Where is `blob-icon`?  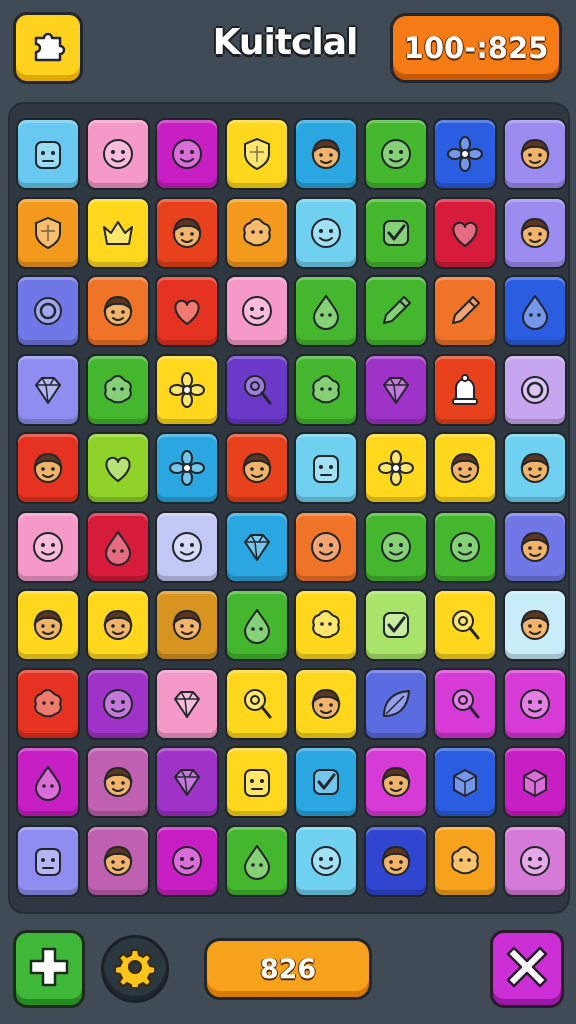
blob-icon is located at coordinates (48, 704).